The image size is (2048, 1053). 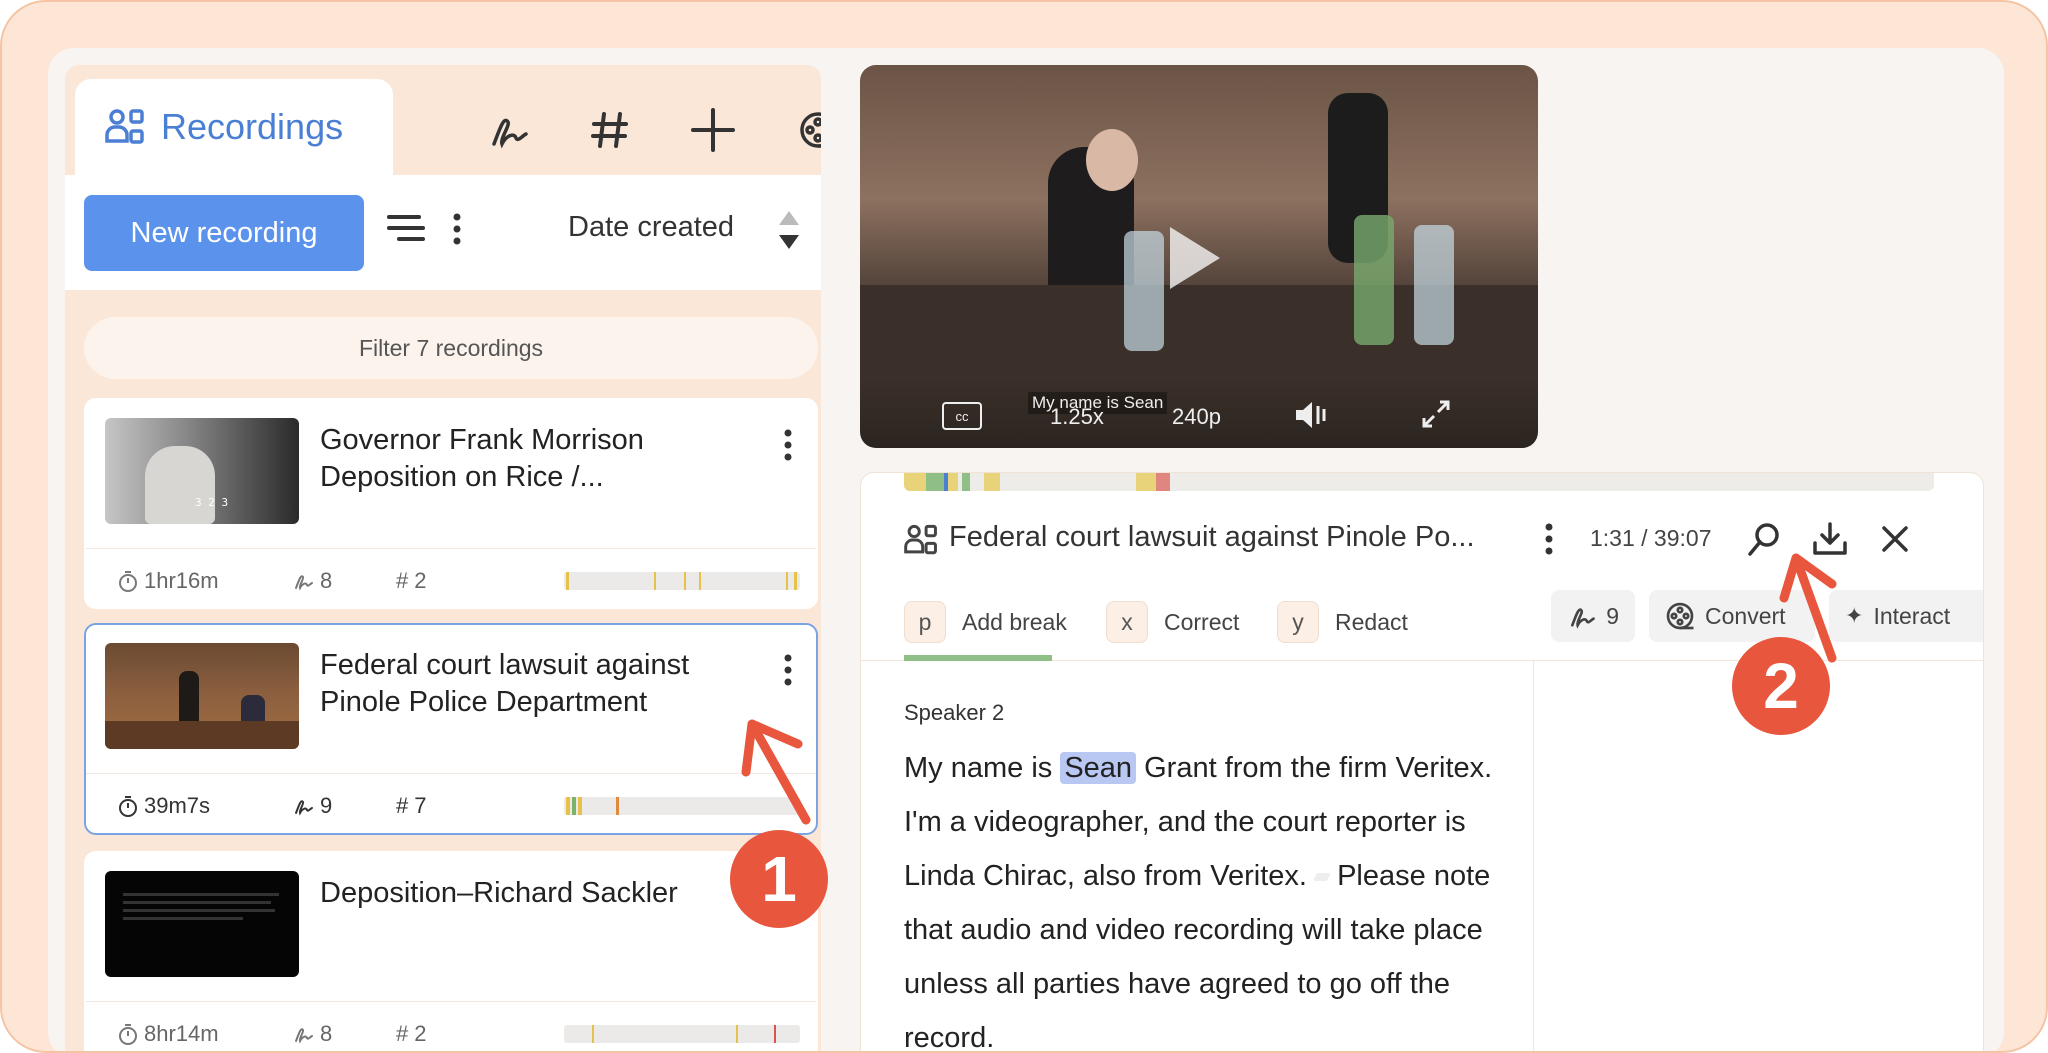 I want to click on recording-title: Deposition–Richard Sackler, so click(x=499, y=893).